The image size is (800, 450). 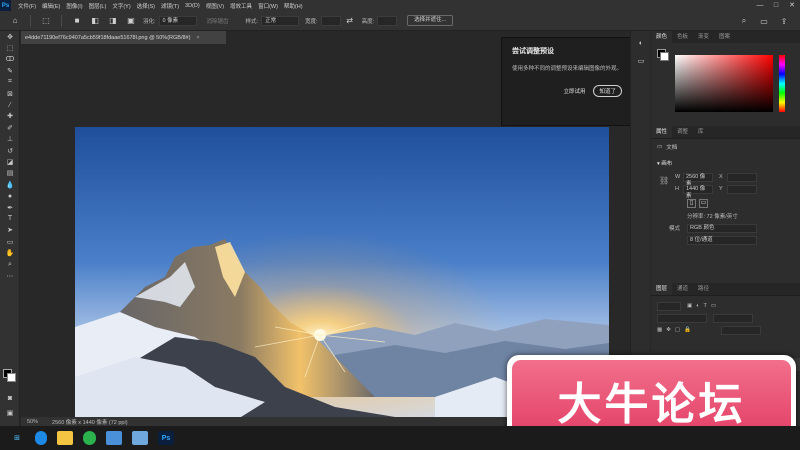 What do you see at coordinates (177, 20) in the screenshot?
I see `feather-input: 0 像素` at bounding box center [177, 20].